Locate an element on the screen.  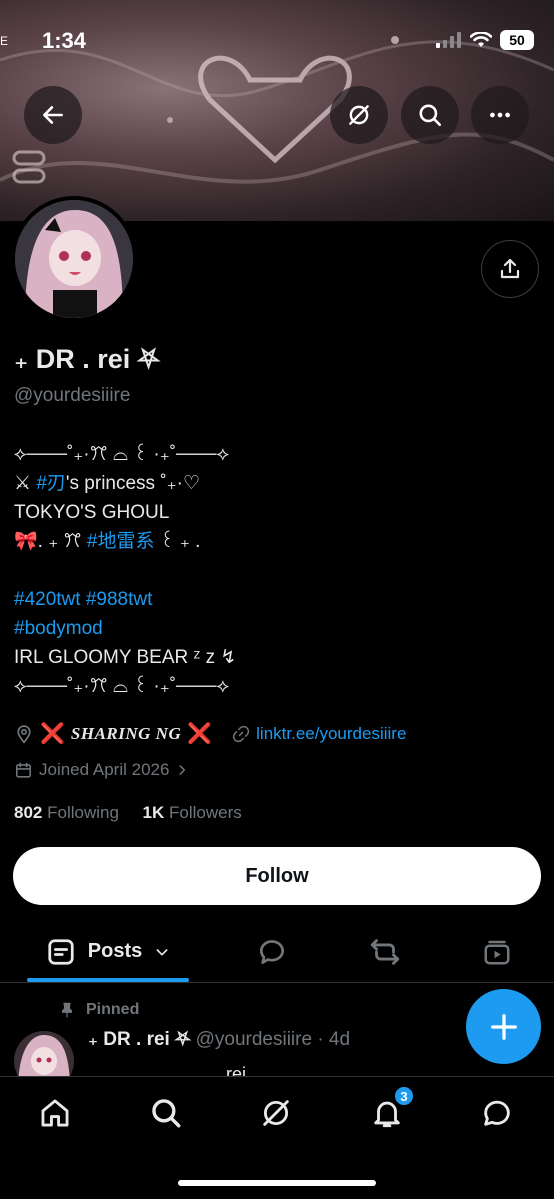
bio-text: 🎀. ₊ ꔫ is located at coordinates (50, 541).